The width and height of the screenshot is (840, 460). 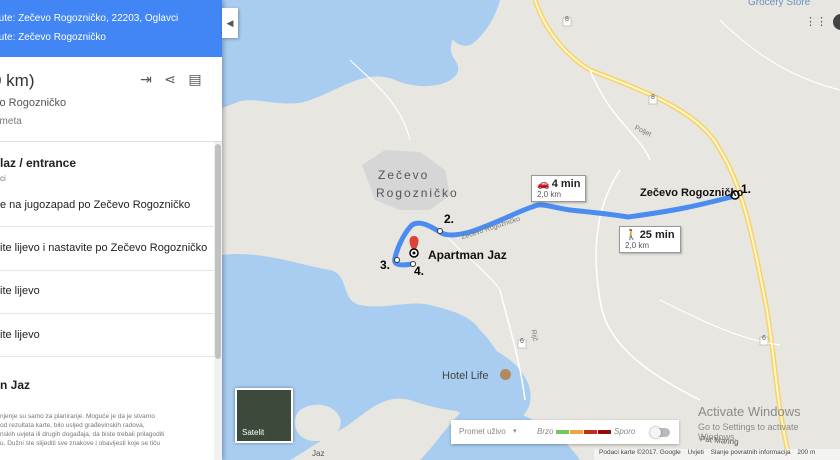 I want to click on step-sub: ci, so click(x=3, y=178).